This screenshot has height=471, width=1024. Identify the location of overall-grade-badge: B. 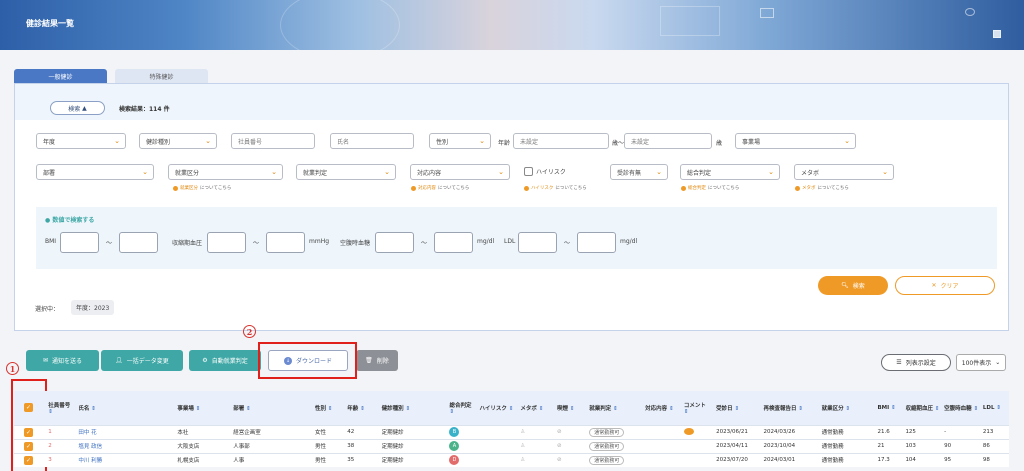
(454, 432).